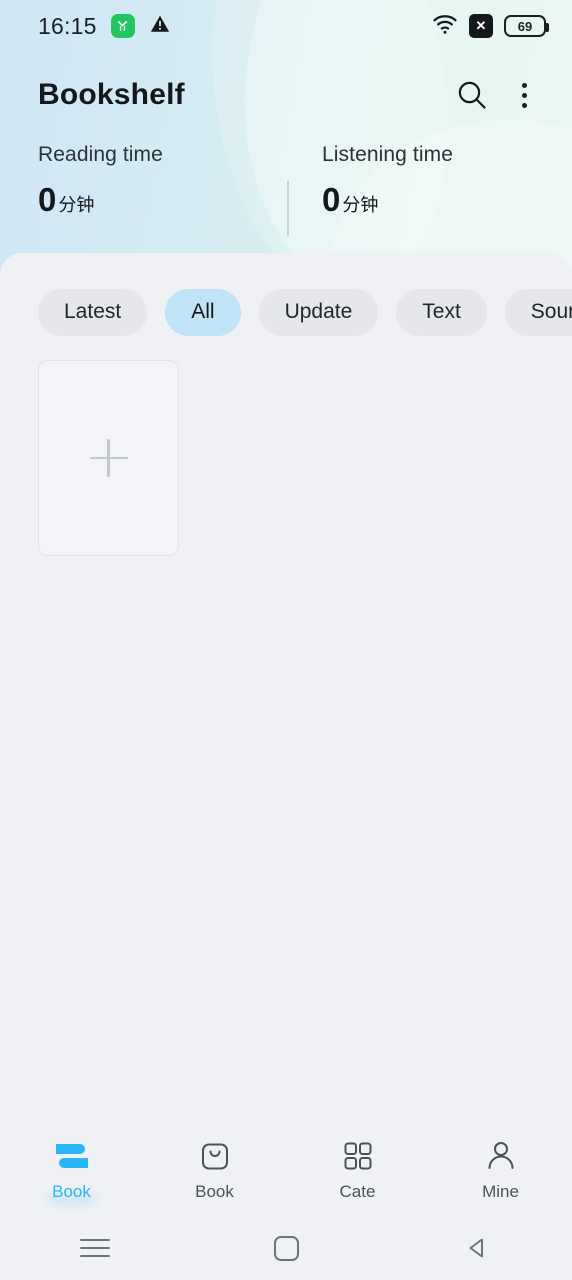  I want to click on back-icon, so click(476, 1248).